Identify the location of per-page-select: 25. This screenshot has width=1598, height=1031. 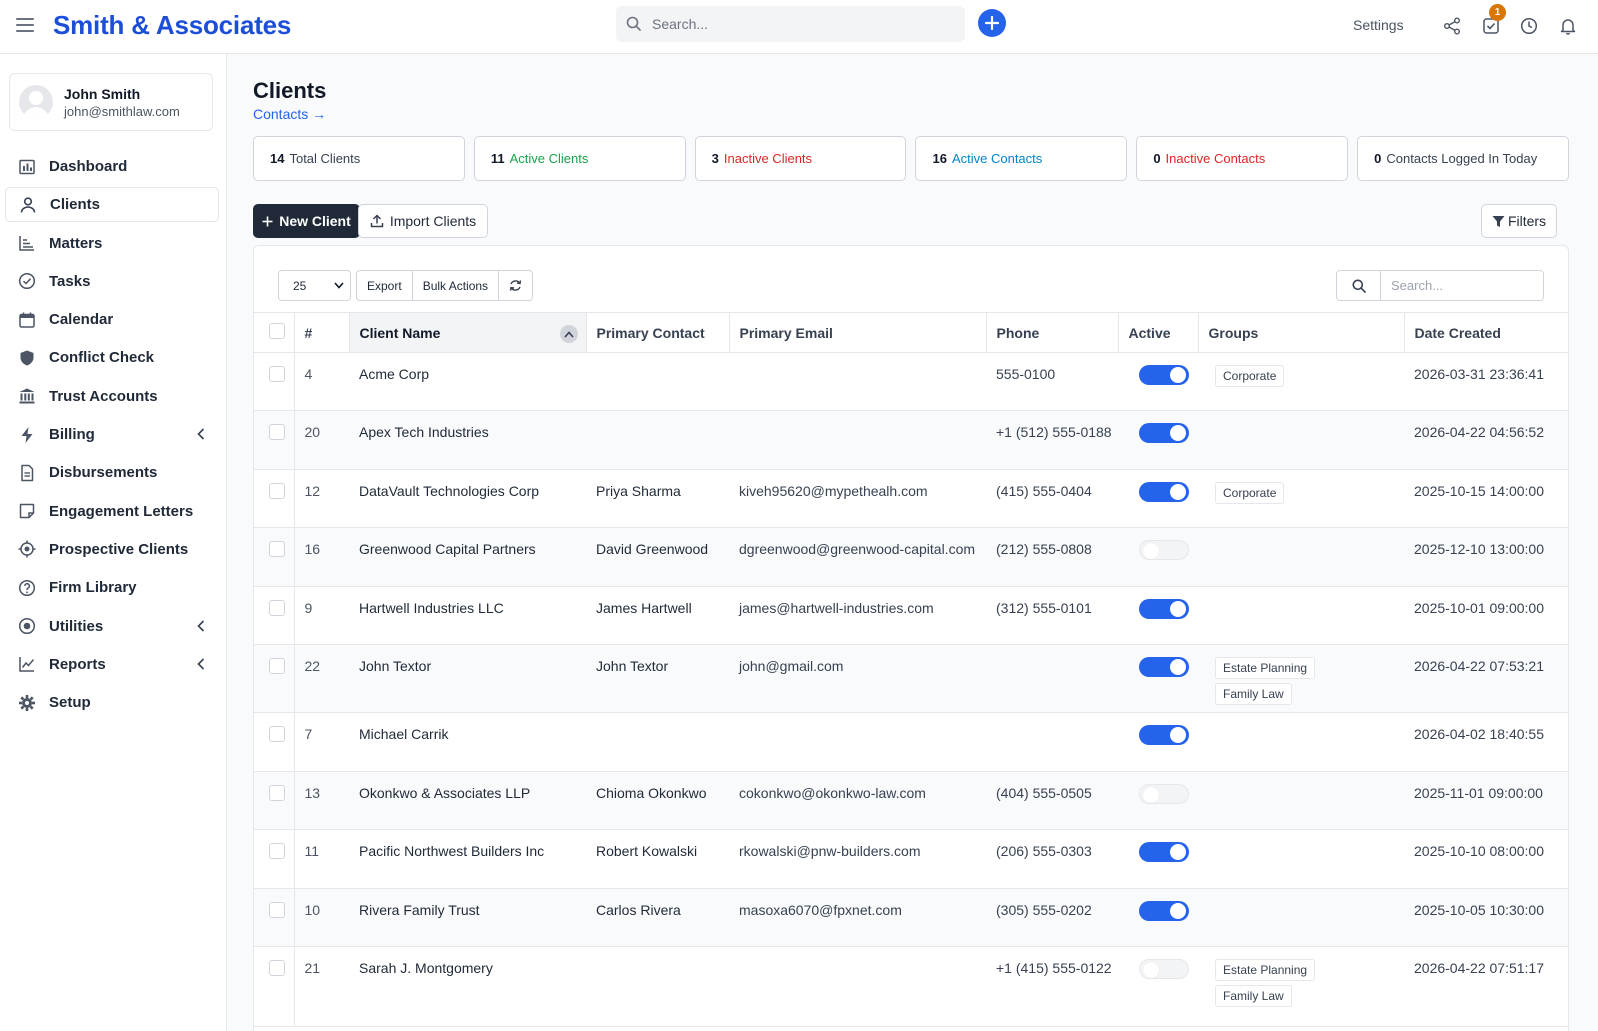
(314, 285).